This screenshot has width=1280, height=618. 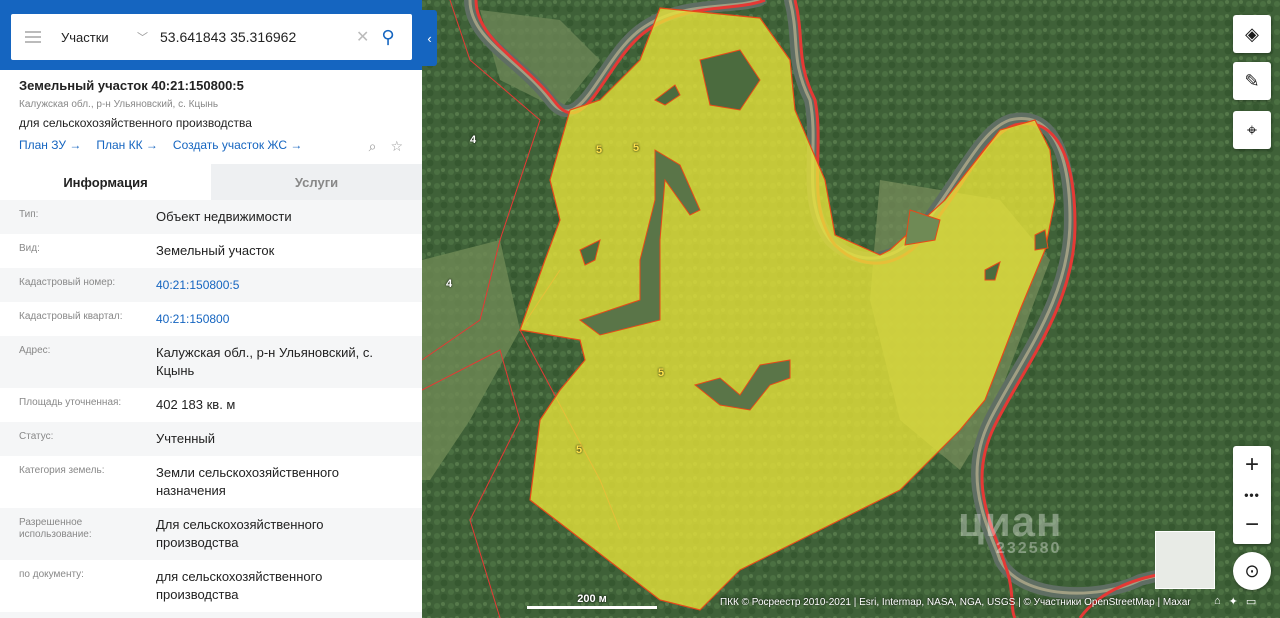 I want to click on info-key: Категория земель:, so click(x=62, y=470).